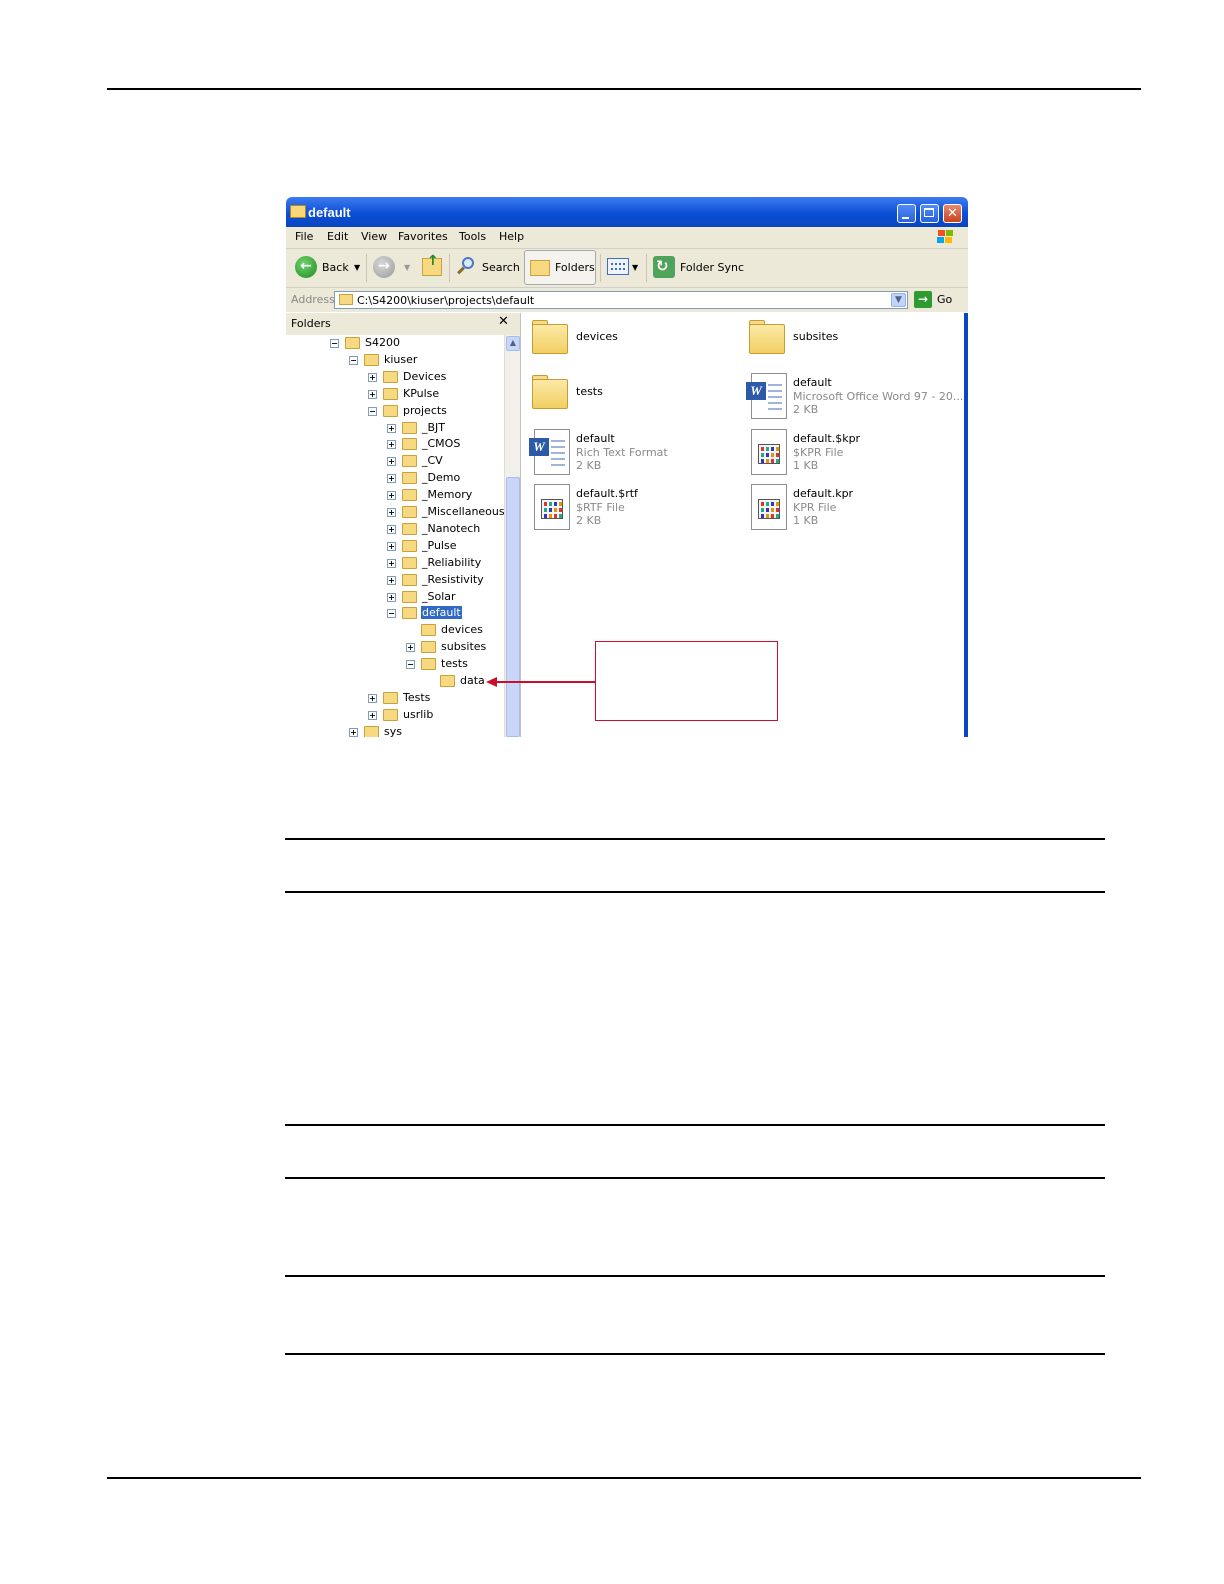  Describe the element at coordinates (549, 452) in the screenshot. I see `word-document-icon: W` at that location.